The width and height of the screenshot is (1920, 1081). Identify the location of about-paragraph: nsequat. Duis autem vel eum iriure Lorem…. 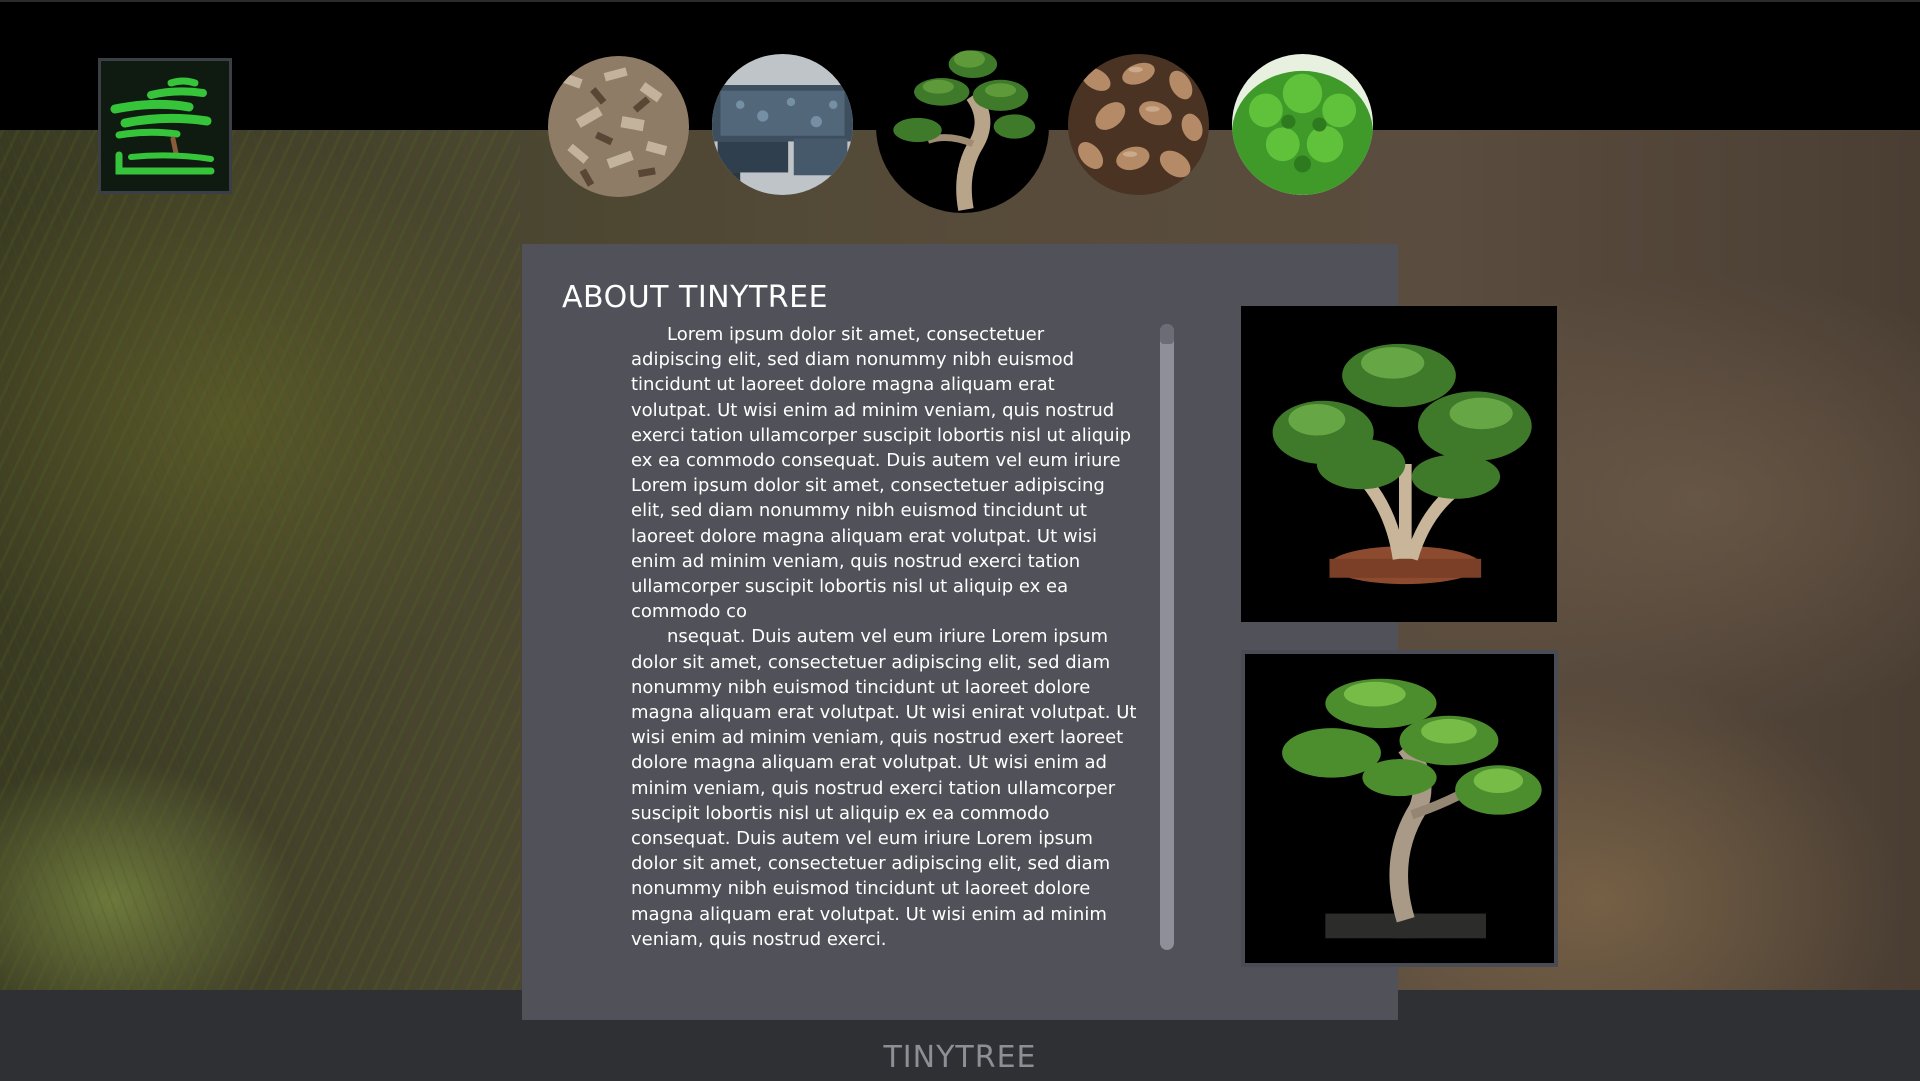
(884, 788).